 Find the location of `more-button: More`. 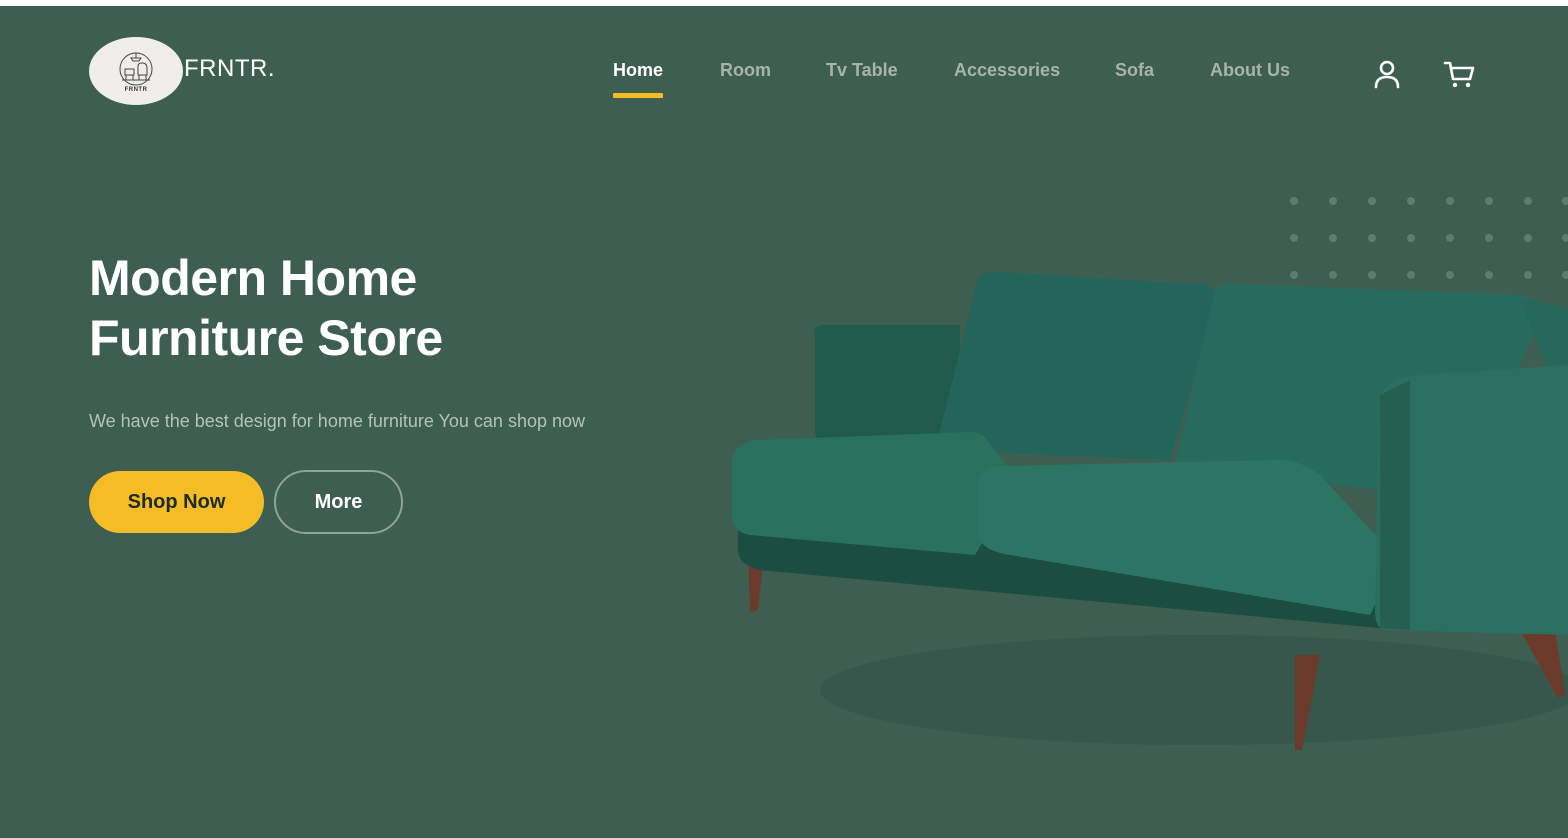

more-button: More is located at coordinates (338, 502).